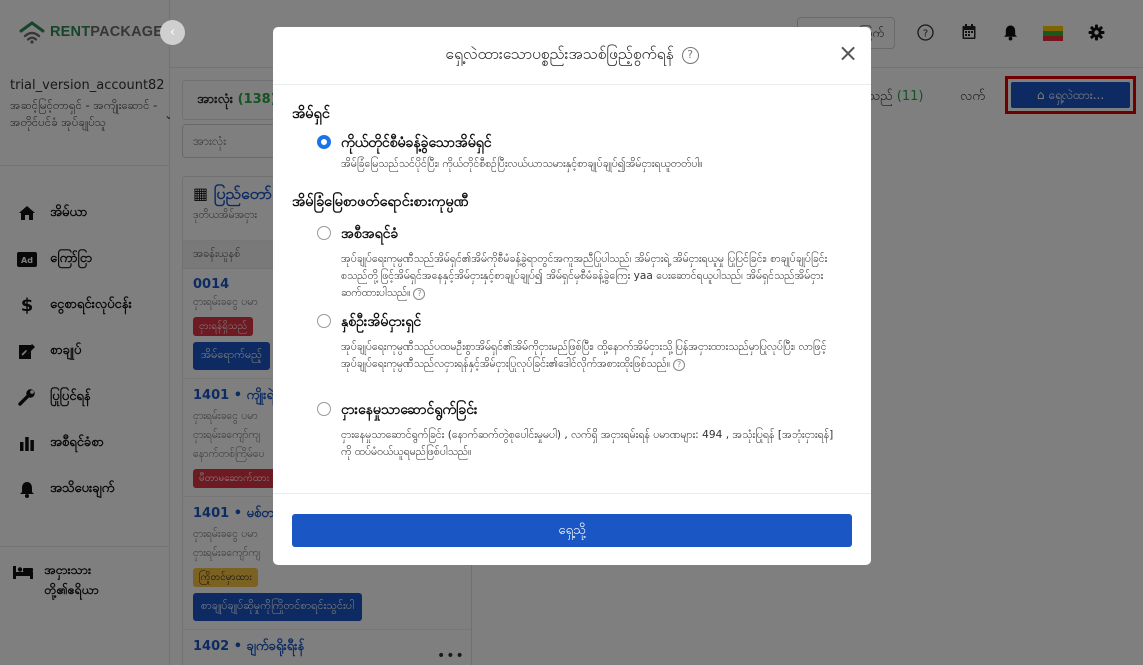  I want to click on option-title: ကိုယ်တိုင်စီမံခန့်ခွဲသောအိမ်ရှင်, so click(416, 143).